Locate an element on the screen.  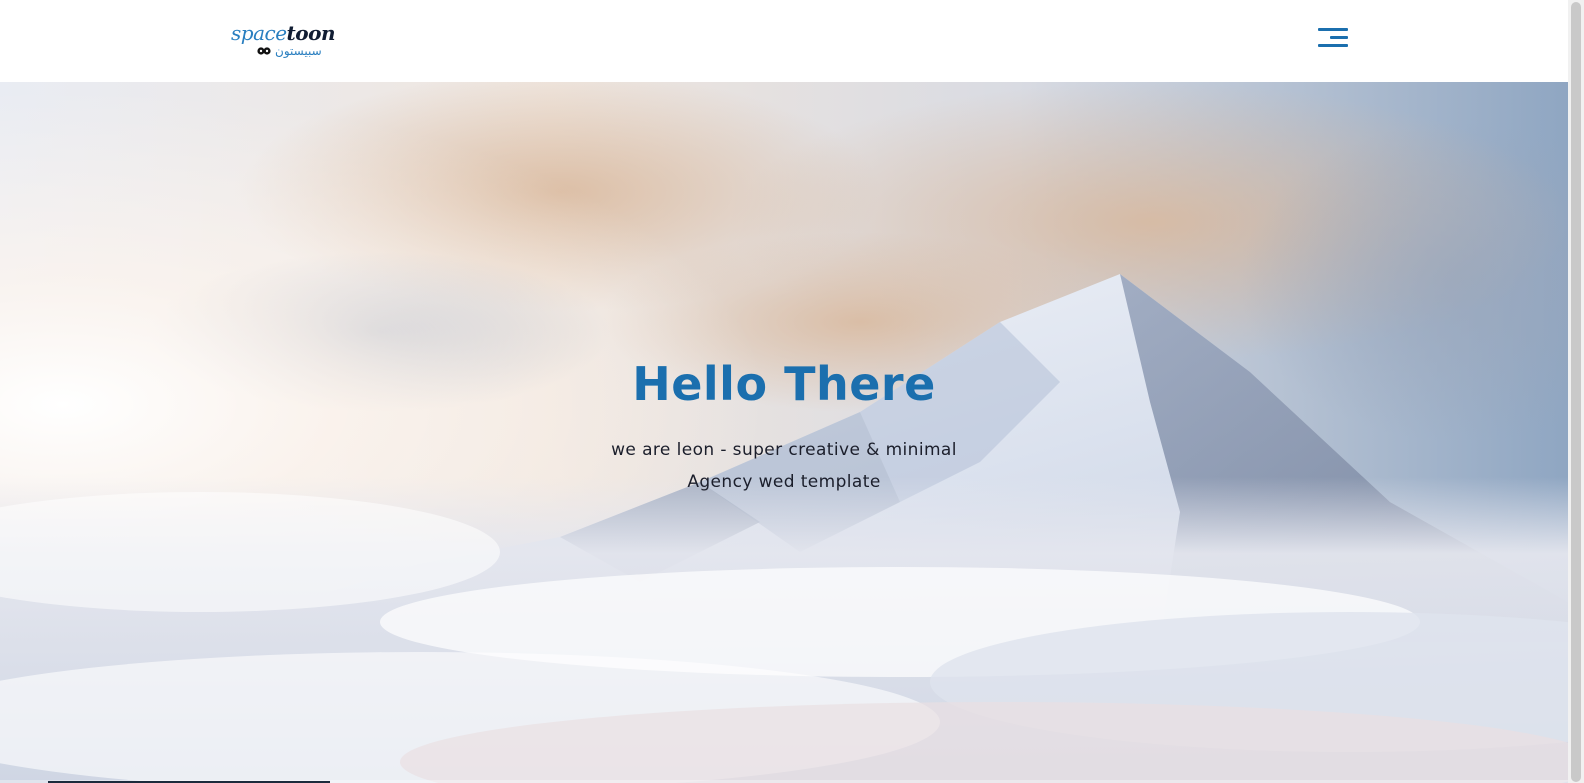
menu-button is located at coordinates (1334, 39).